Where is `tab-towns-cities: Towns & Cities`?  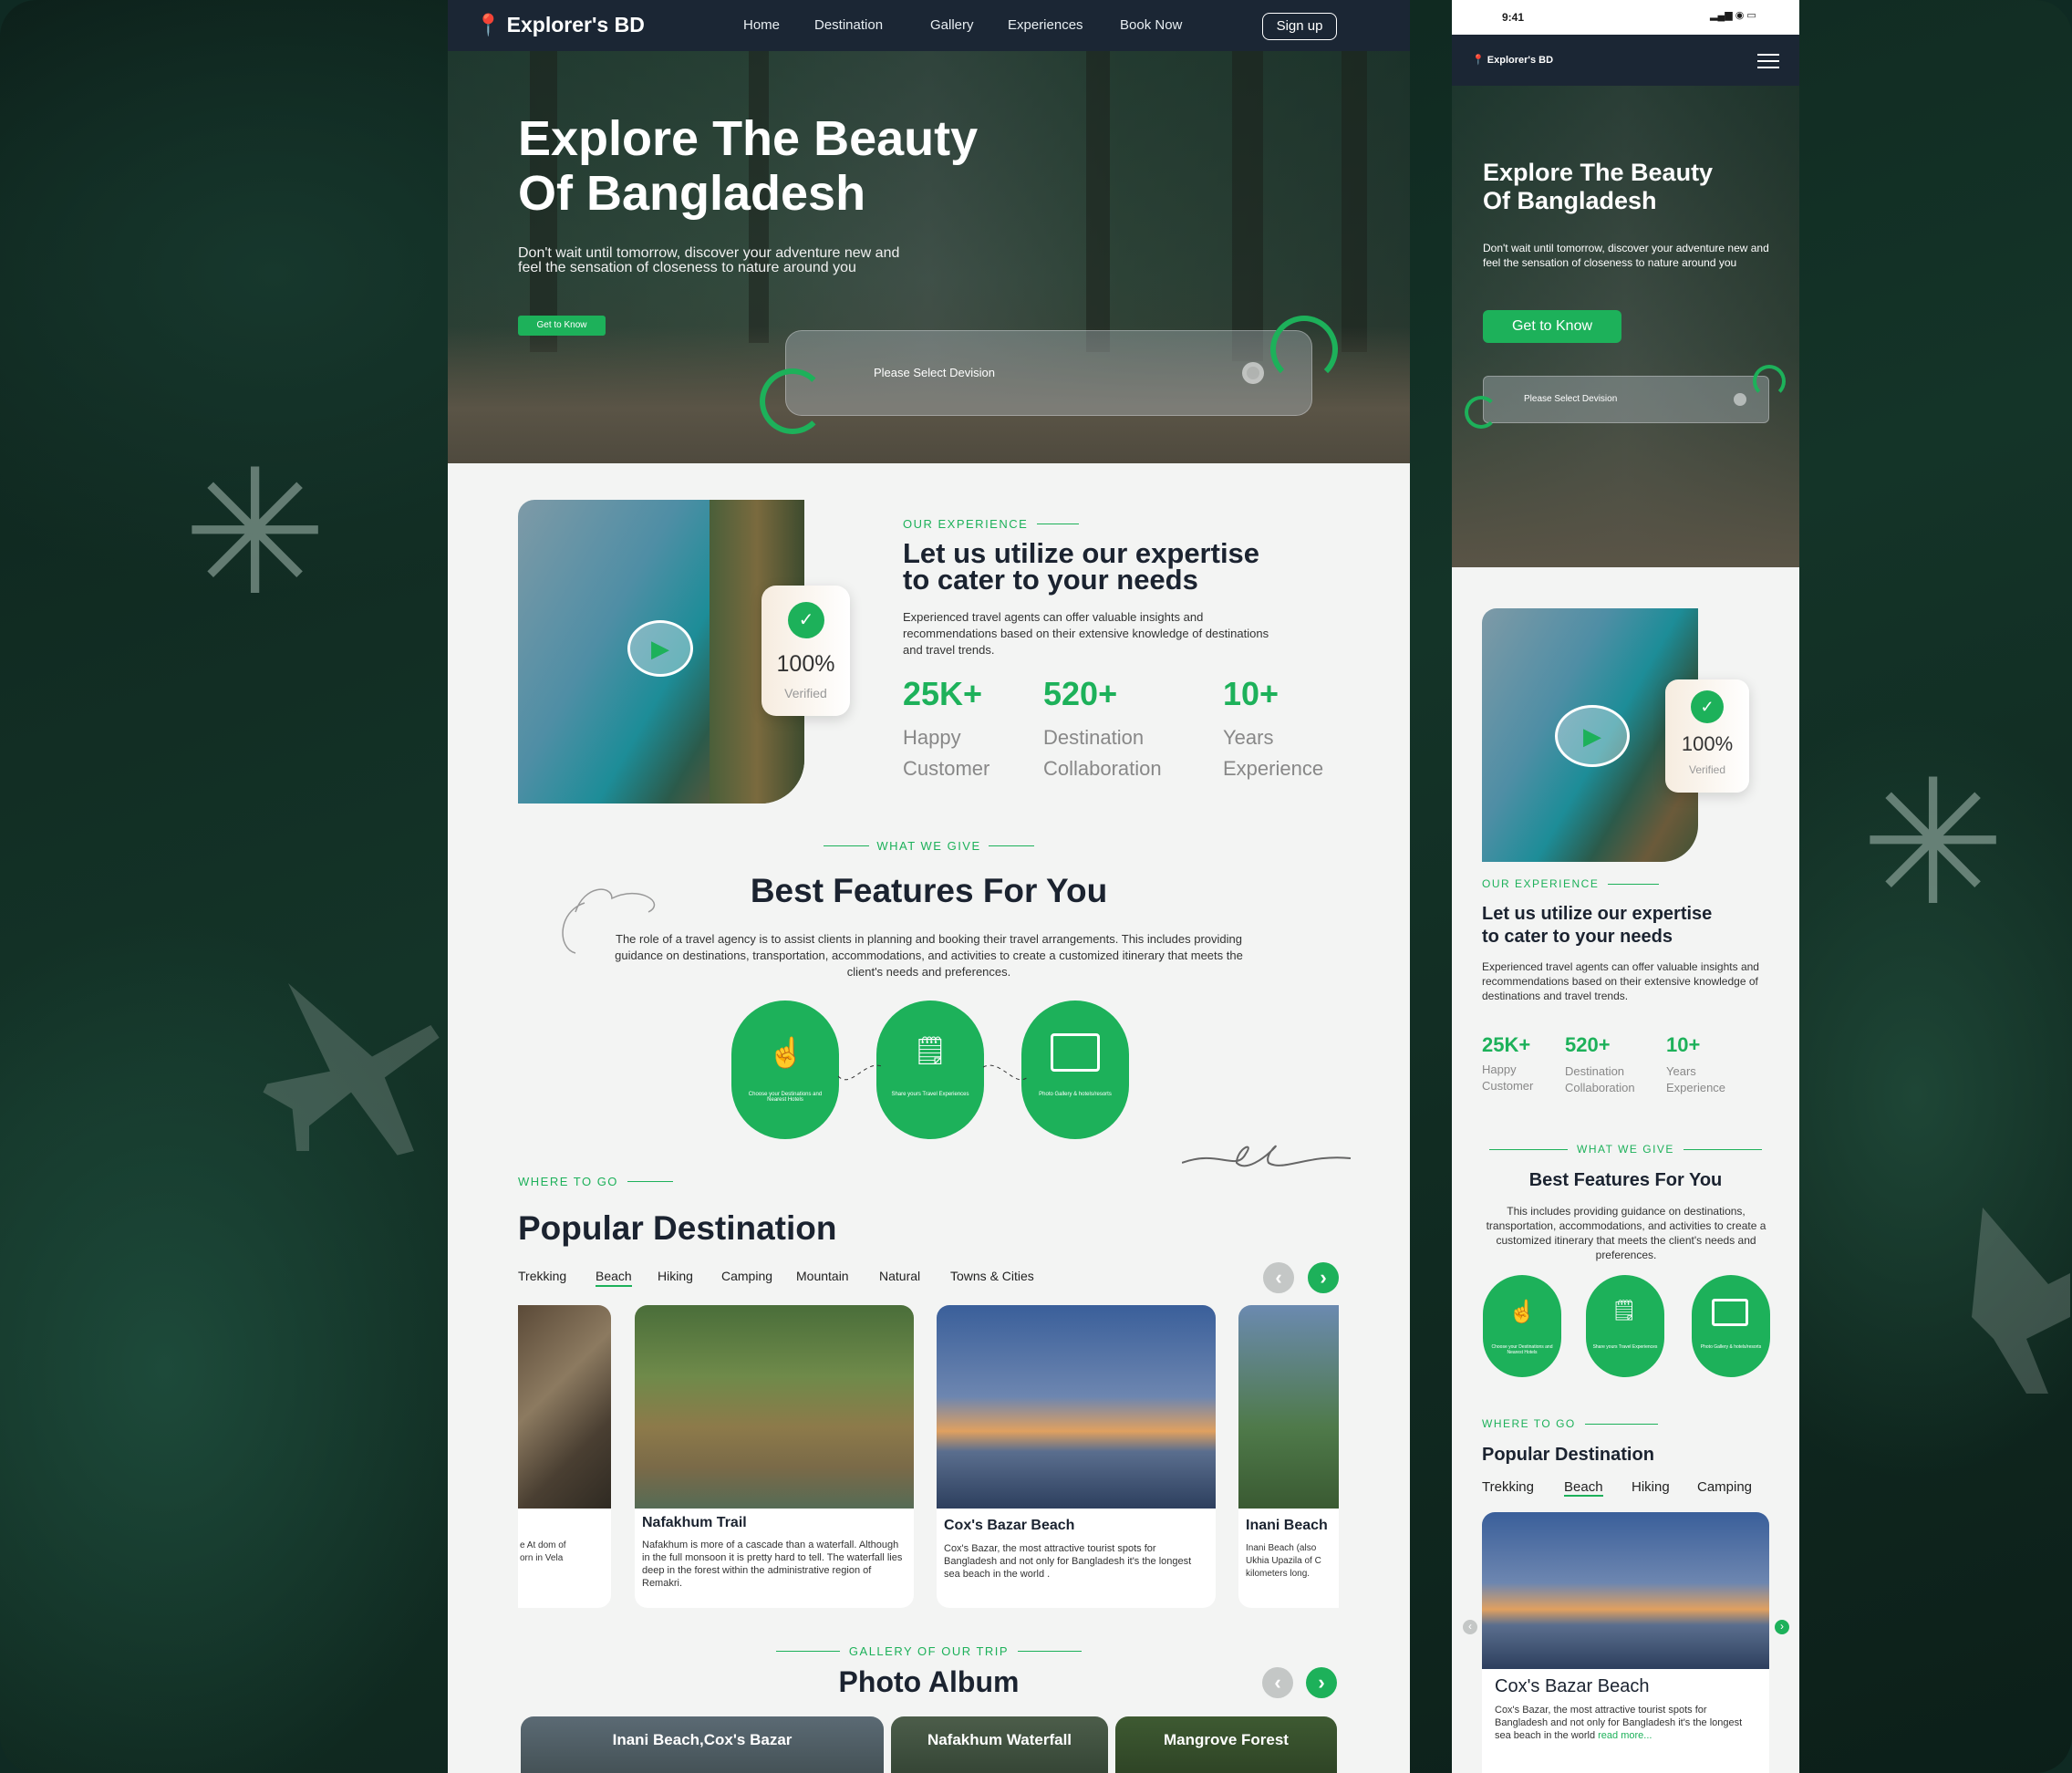 tab-towns-cities: Towns & Cities is located at coordinates (992, 1276).